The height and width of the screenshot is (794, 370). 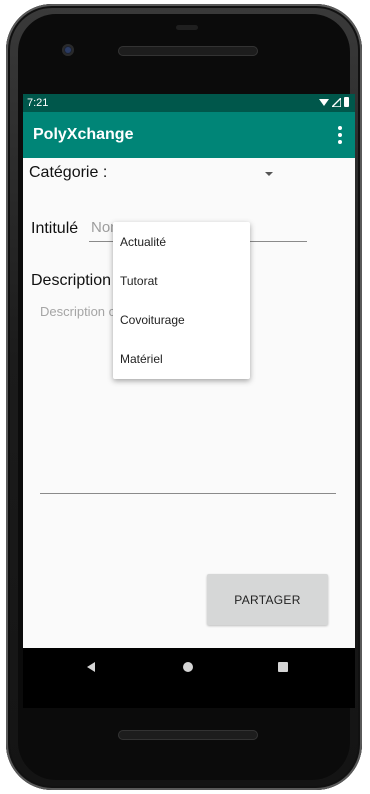 I want to click on title-label: Intitulé, so click(x=55, y=228).